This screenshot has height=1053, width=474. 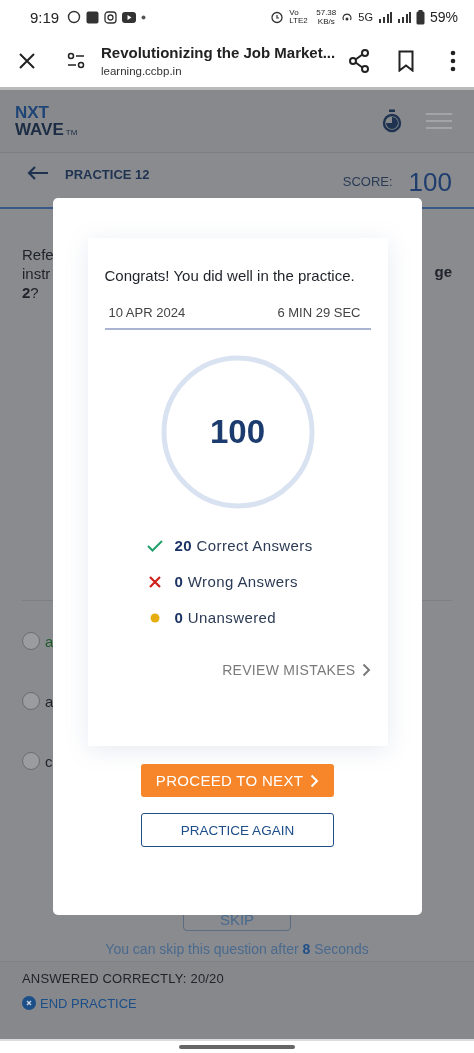 I want to click on camera-icon, so click(x=111, y=17).